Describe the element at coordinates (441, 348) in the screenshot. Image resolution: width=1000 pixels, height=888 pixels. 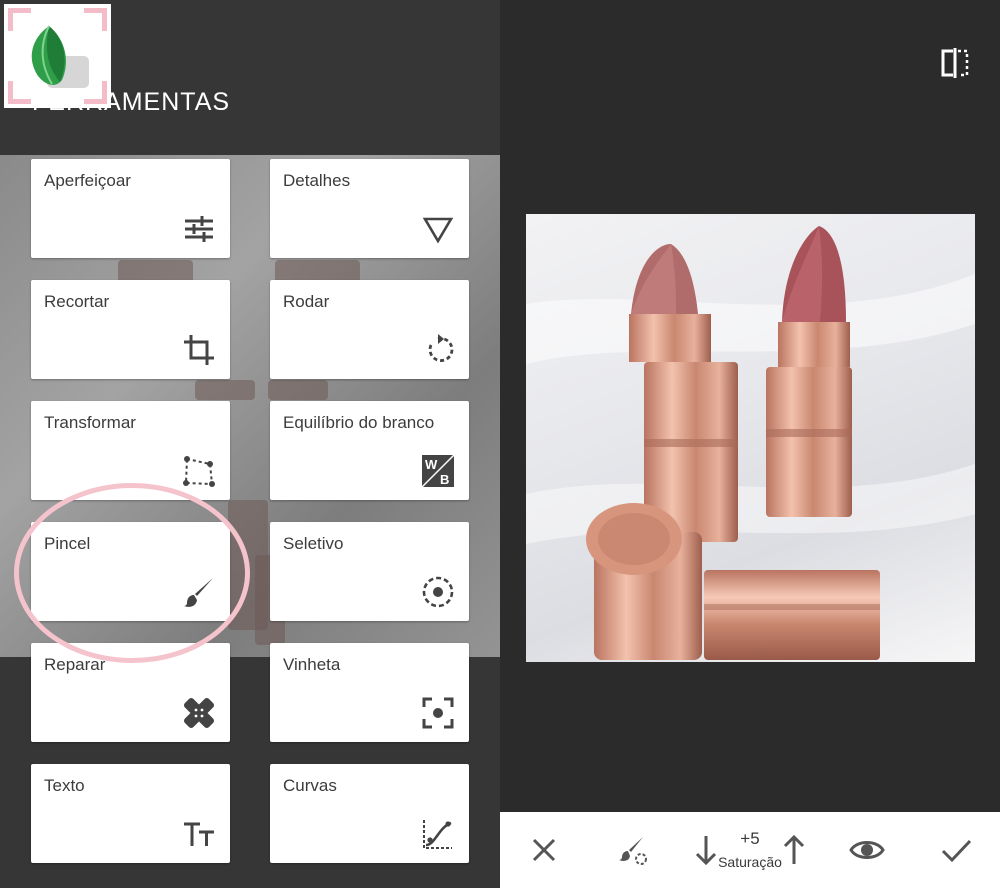
I see `rotate-icon` at that location.